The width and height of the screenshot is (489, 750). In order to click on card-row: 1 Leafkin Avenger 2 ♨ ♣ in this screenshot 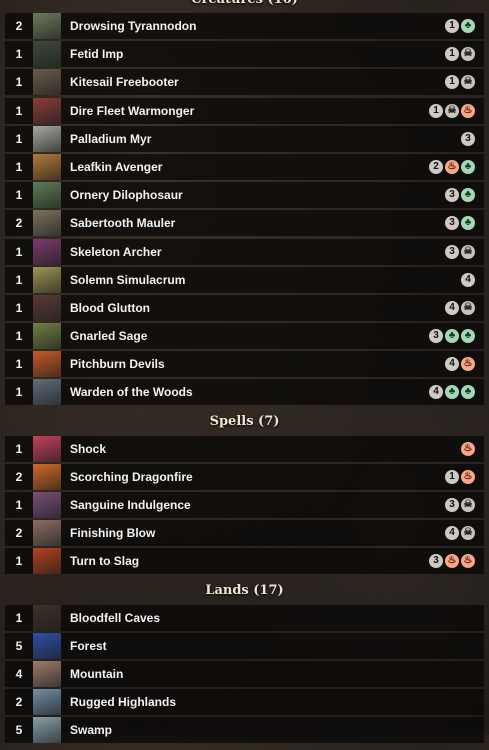, I will do `click(244, 166)`.